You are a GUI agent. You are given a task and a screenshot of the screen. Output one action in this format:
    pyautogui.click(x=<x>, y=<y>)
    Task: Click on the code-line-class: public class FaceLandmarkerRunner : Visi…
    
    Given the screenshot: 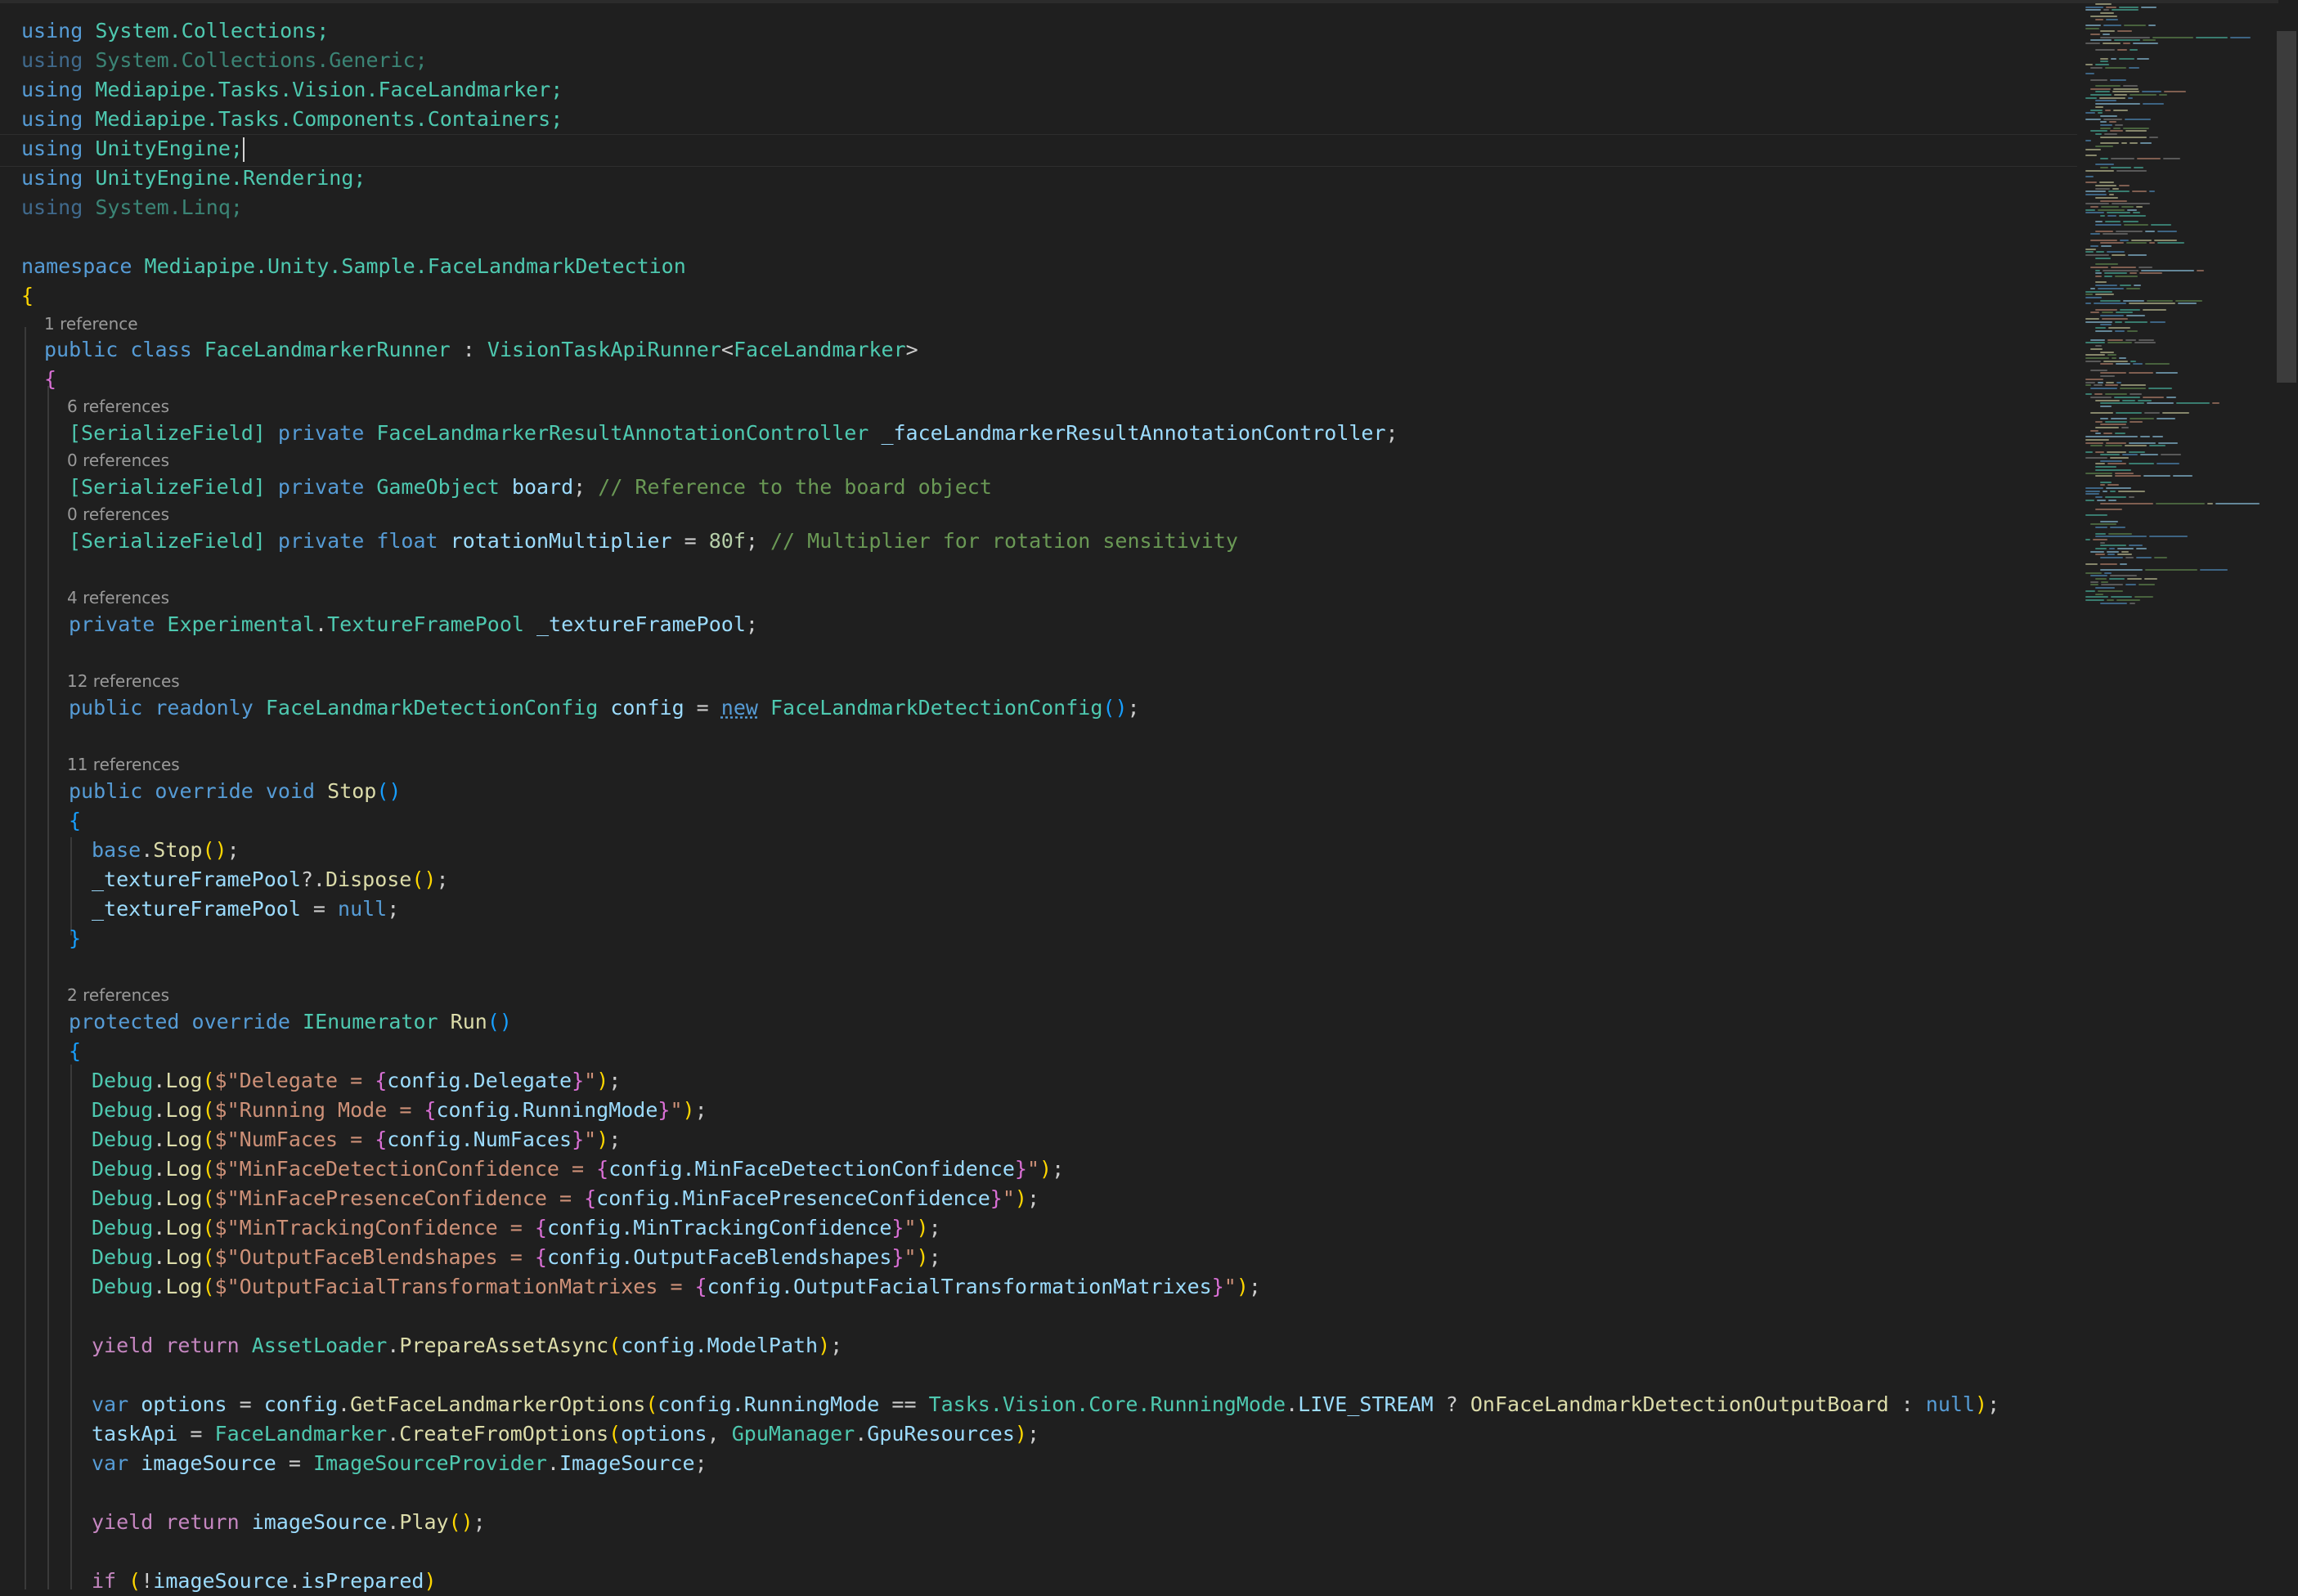 What is the action you would take?
    pyautogui.click(x=481, y=350)
    